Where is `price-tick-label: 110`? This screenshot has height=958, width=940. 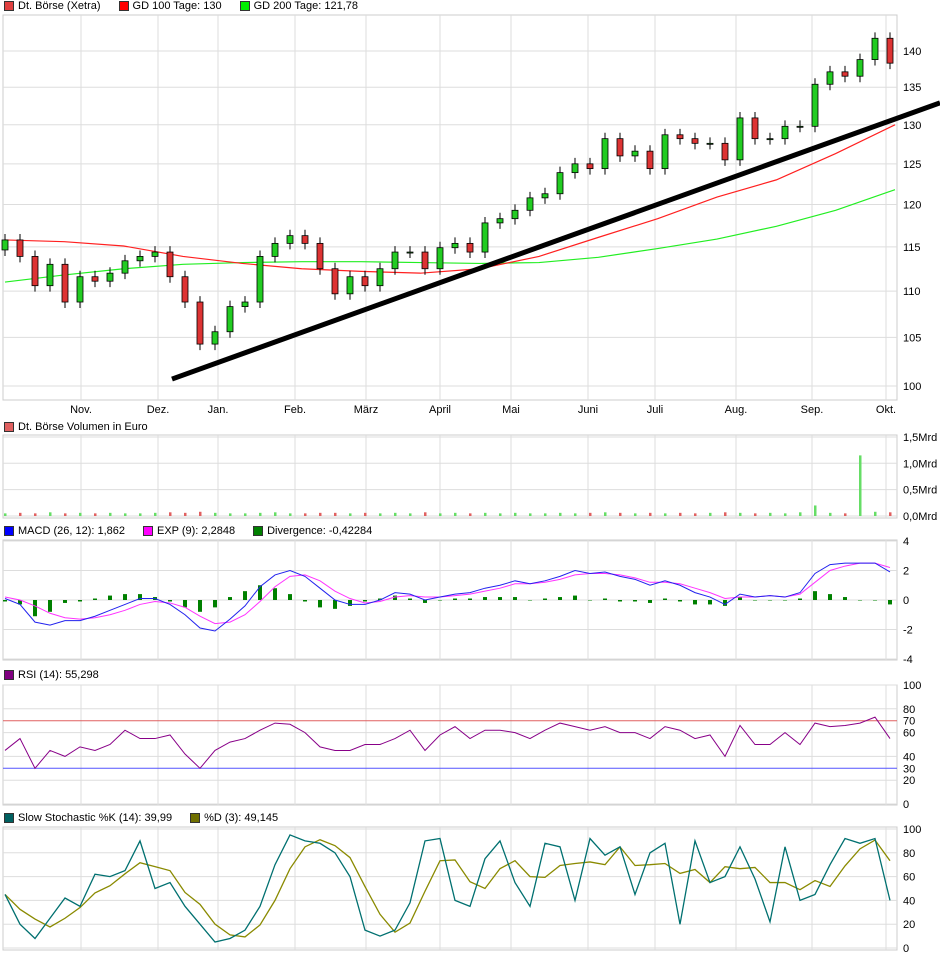
price-tick-label: 110 is located at coordinates (912, 292).